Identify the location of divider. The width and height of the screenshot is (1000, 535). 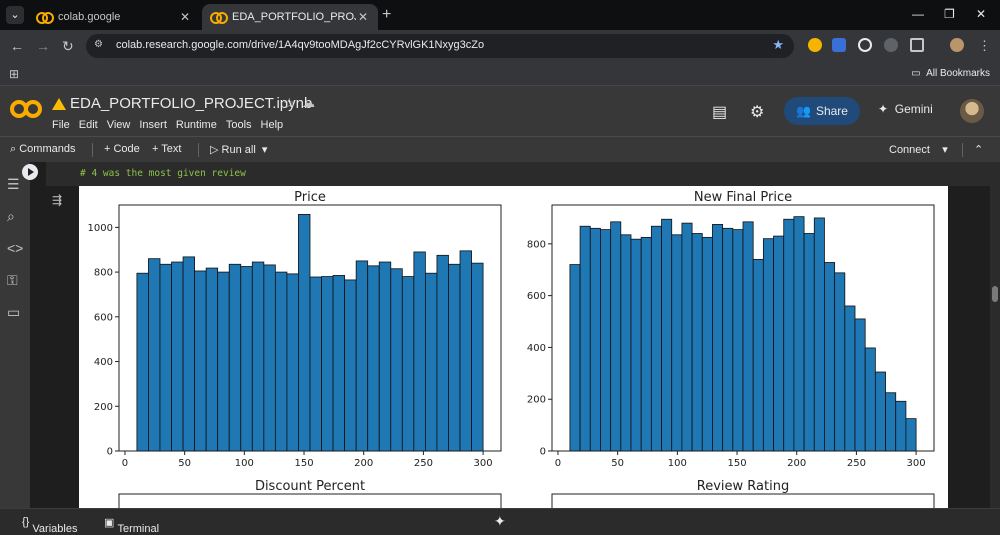
(198, 150).